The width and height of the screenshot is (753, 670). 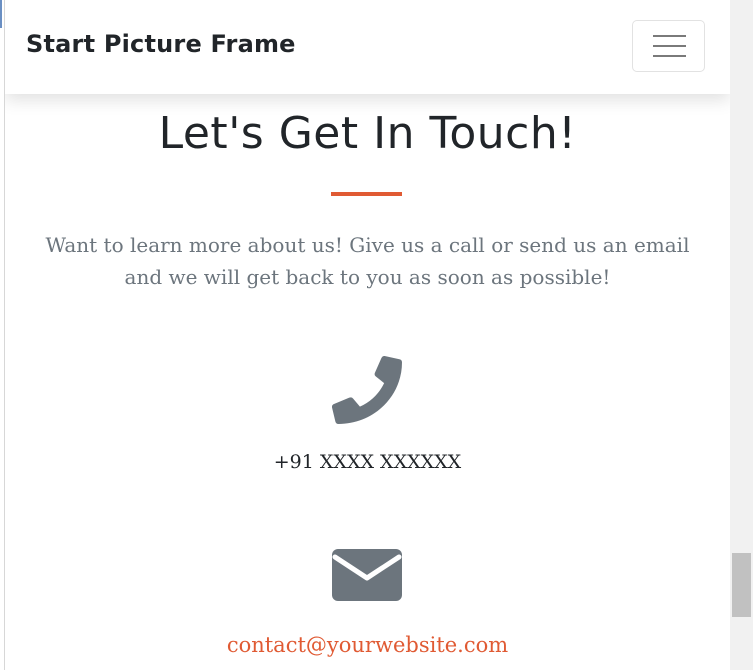 I want to click on phone-icon, so click(x=367, y=390).